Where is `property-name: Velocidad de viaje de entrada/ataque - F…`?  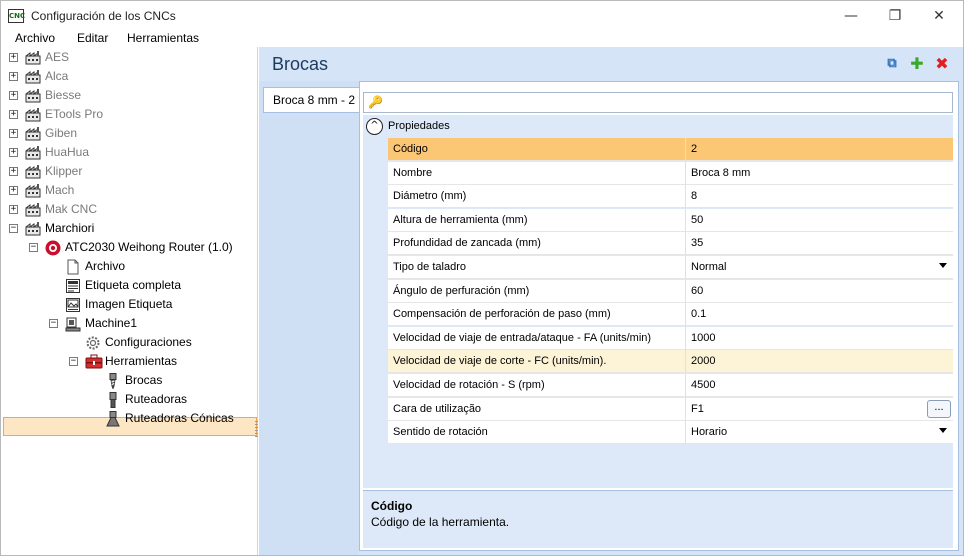 property-name: Velocidad de viaje de entrada/ataque - F… is located at coordinates (522, 337).